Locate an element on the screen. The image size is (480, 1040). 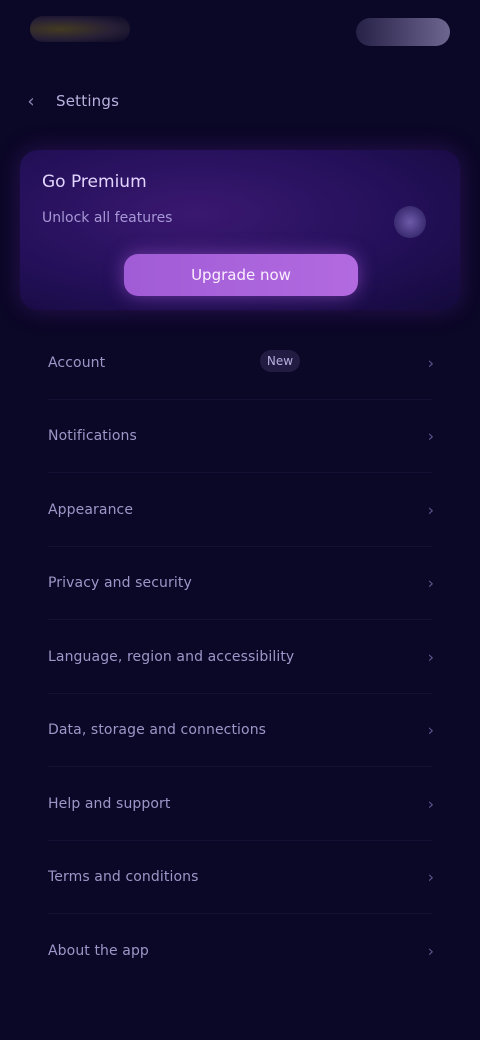
item-label: Data, storage and connections is located at coordinates (157, 730).